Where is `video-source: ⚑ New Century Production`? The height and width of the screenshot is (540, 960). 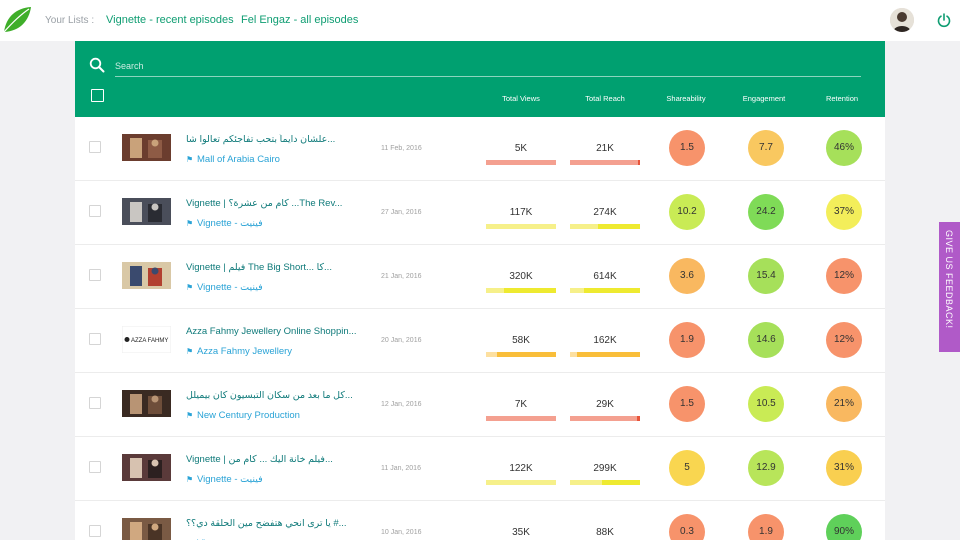
video-source: ⚑ New Century Production is located at coordinates (243, 415).